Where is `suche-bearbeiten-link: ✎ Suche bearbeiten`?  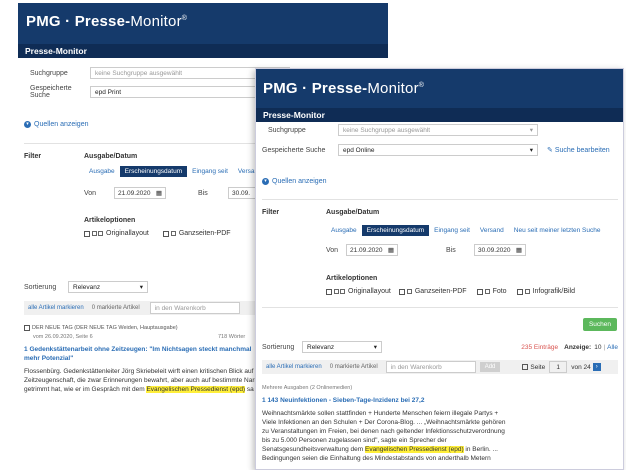 suche-bearbeiten-link: ✎ Suche bearbeiten is located at coordinates (578, 150).